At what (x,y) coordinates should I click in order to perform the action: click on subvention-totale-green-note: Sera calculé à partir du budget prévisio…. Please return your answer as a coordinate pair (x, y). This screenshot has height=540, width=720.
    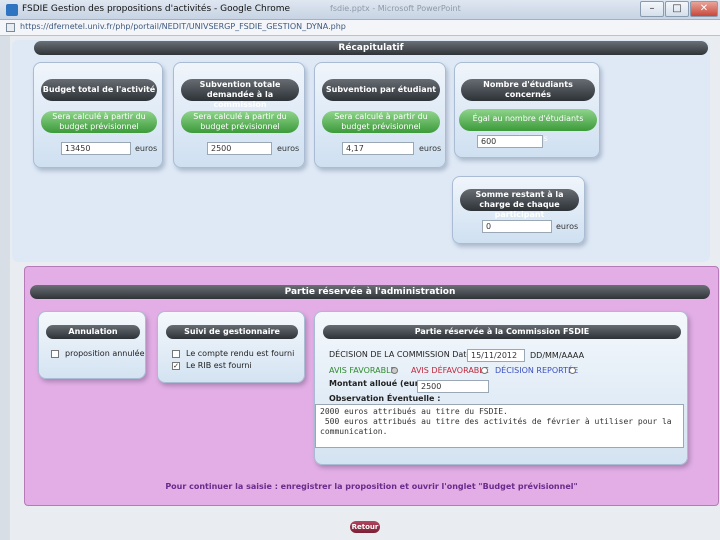
    Looking at the image, I should click on (240, 122).